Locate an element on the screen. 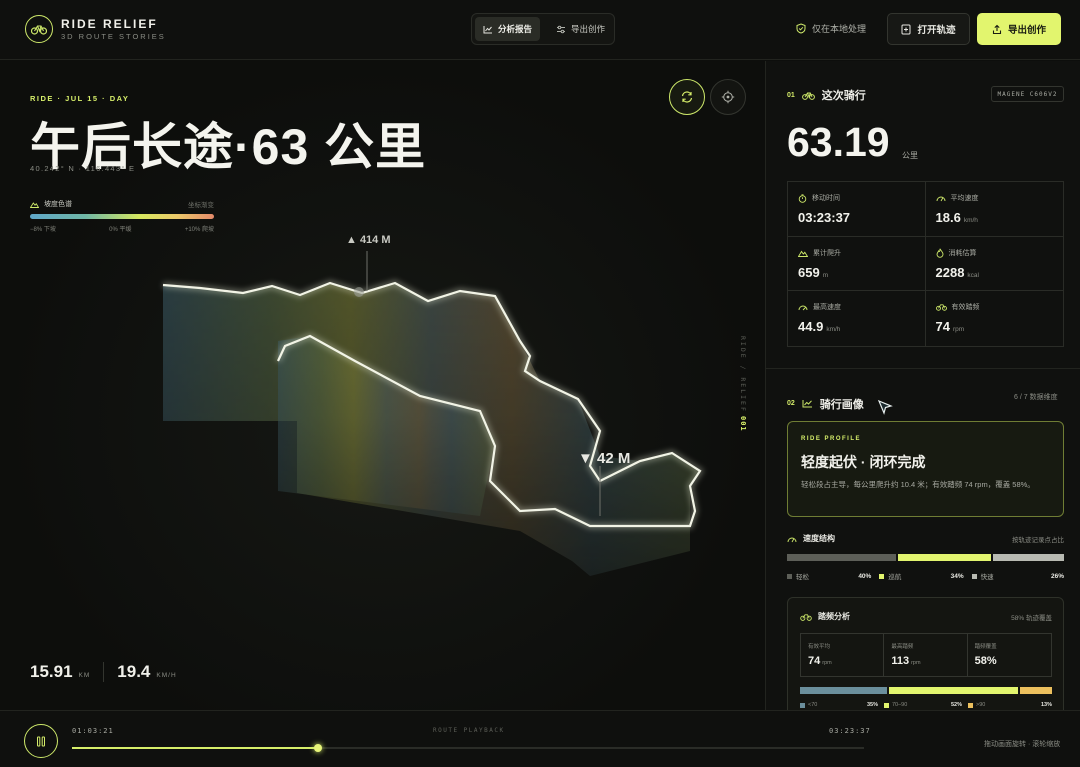 Image resolution: width=1080 pixels, height=767 pixels. profile-title: 轻度起伏 · 闭环完成 is located at coordinates (863, 462).